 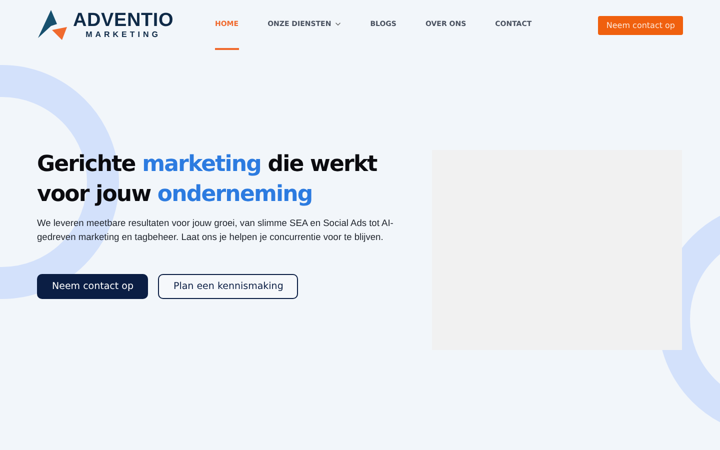 I want to click on contact-button: Neem contact op, so click(x=92, y=286).